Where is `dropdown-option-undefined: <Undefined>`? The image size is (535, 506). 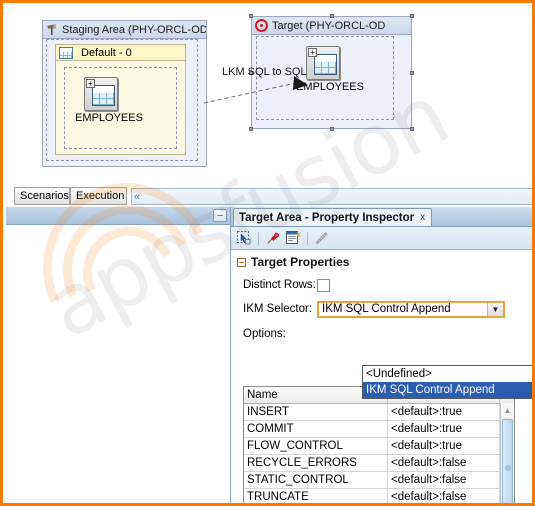
dropdown-option-undefined: <Undefined> is located at coordinates (447, 374).